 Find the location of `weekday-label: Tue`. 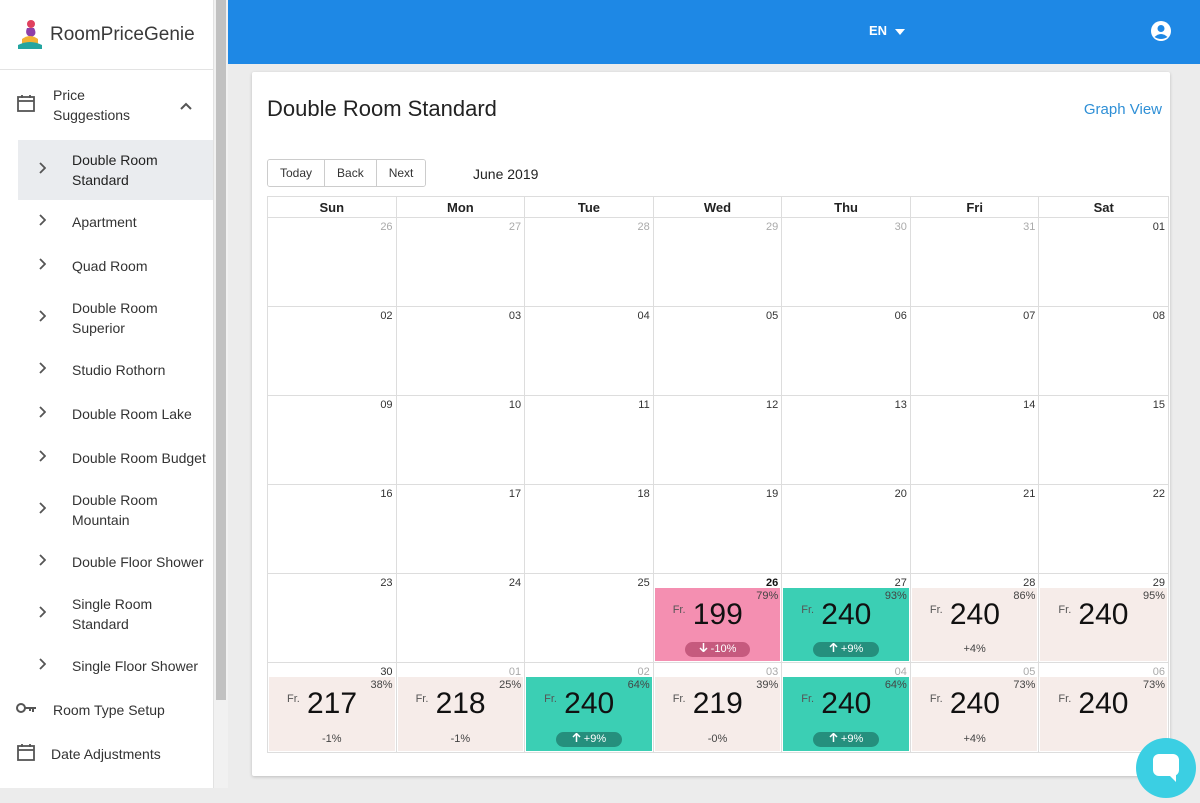

weekday-label: Tue is located at coordinates (589, 207).